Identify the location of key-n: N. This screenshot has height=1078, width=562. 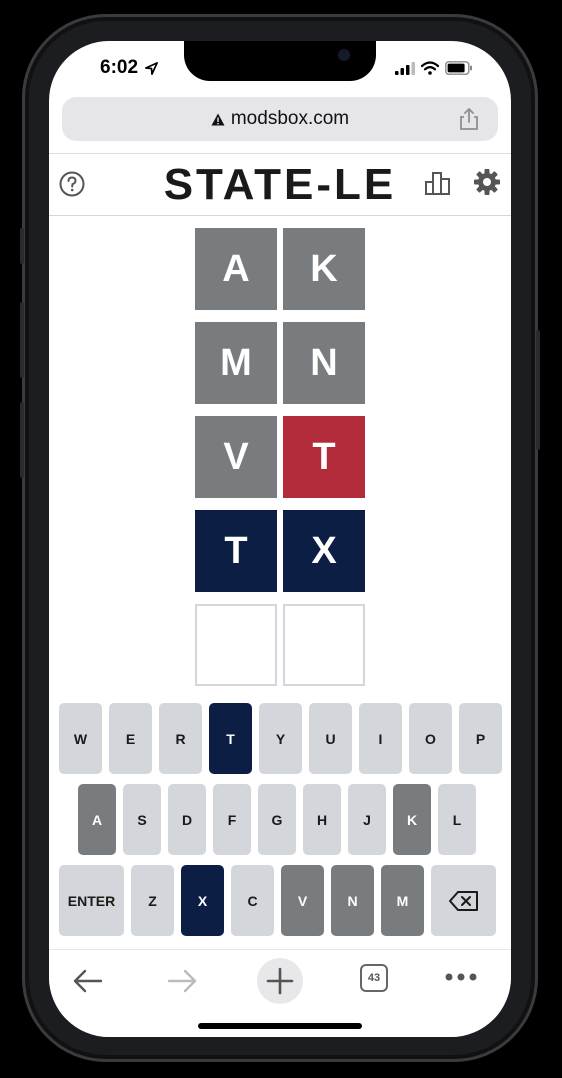
(352, 900).